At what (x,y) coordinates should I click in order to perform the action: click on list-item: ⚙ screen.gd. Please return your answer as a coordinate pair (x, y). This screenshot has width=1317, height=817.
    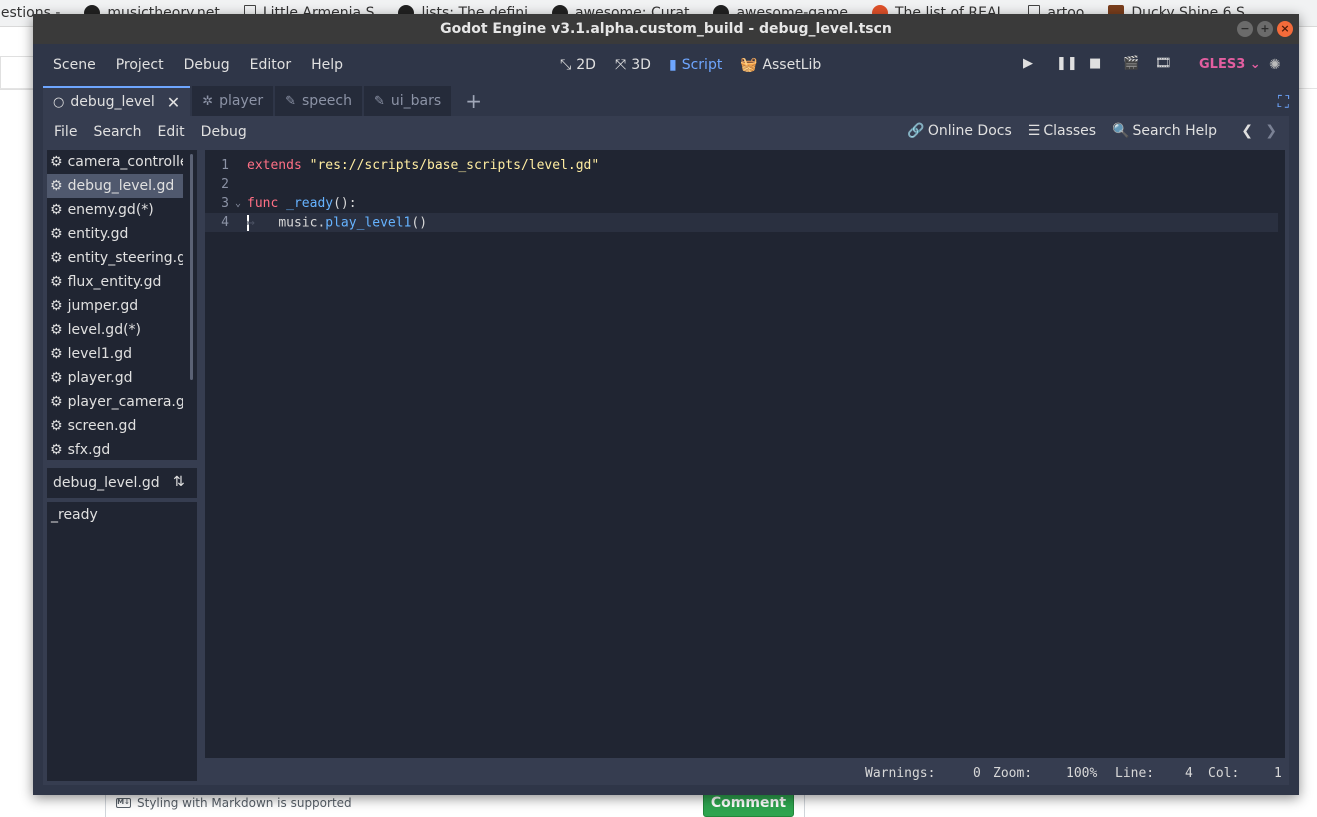
    Looking at the image, I should click on (115, 426).